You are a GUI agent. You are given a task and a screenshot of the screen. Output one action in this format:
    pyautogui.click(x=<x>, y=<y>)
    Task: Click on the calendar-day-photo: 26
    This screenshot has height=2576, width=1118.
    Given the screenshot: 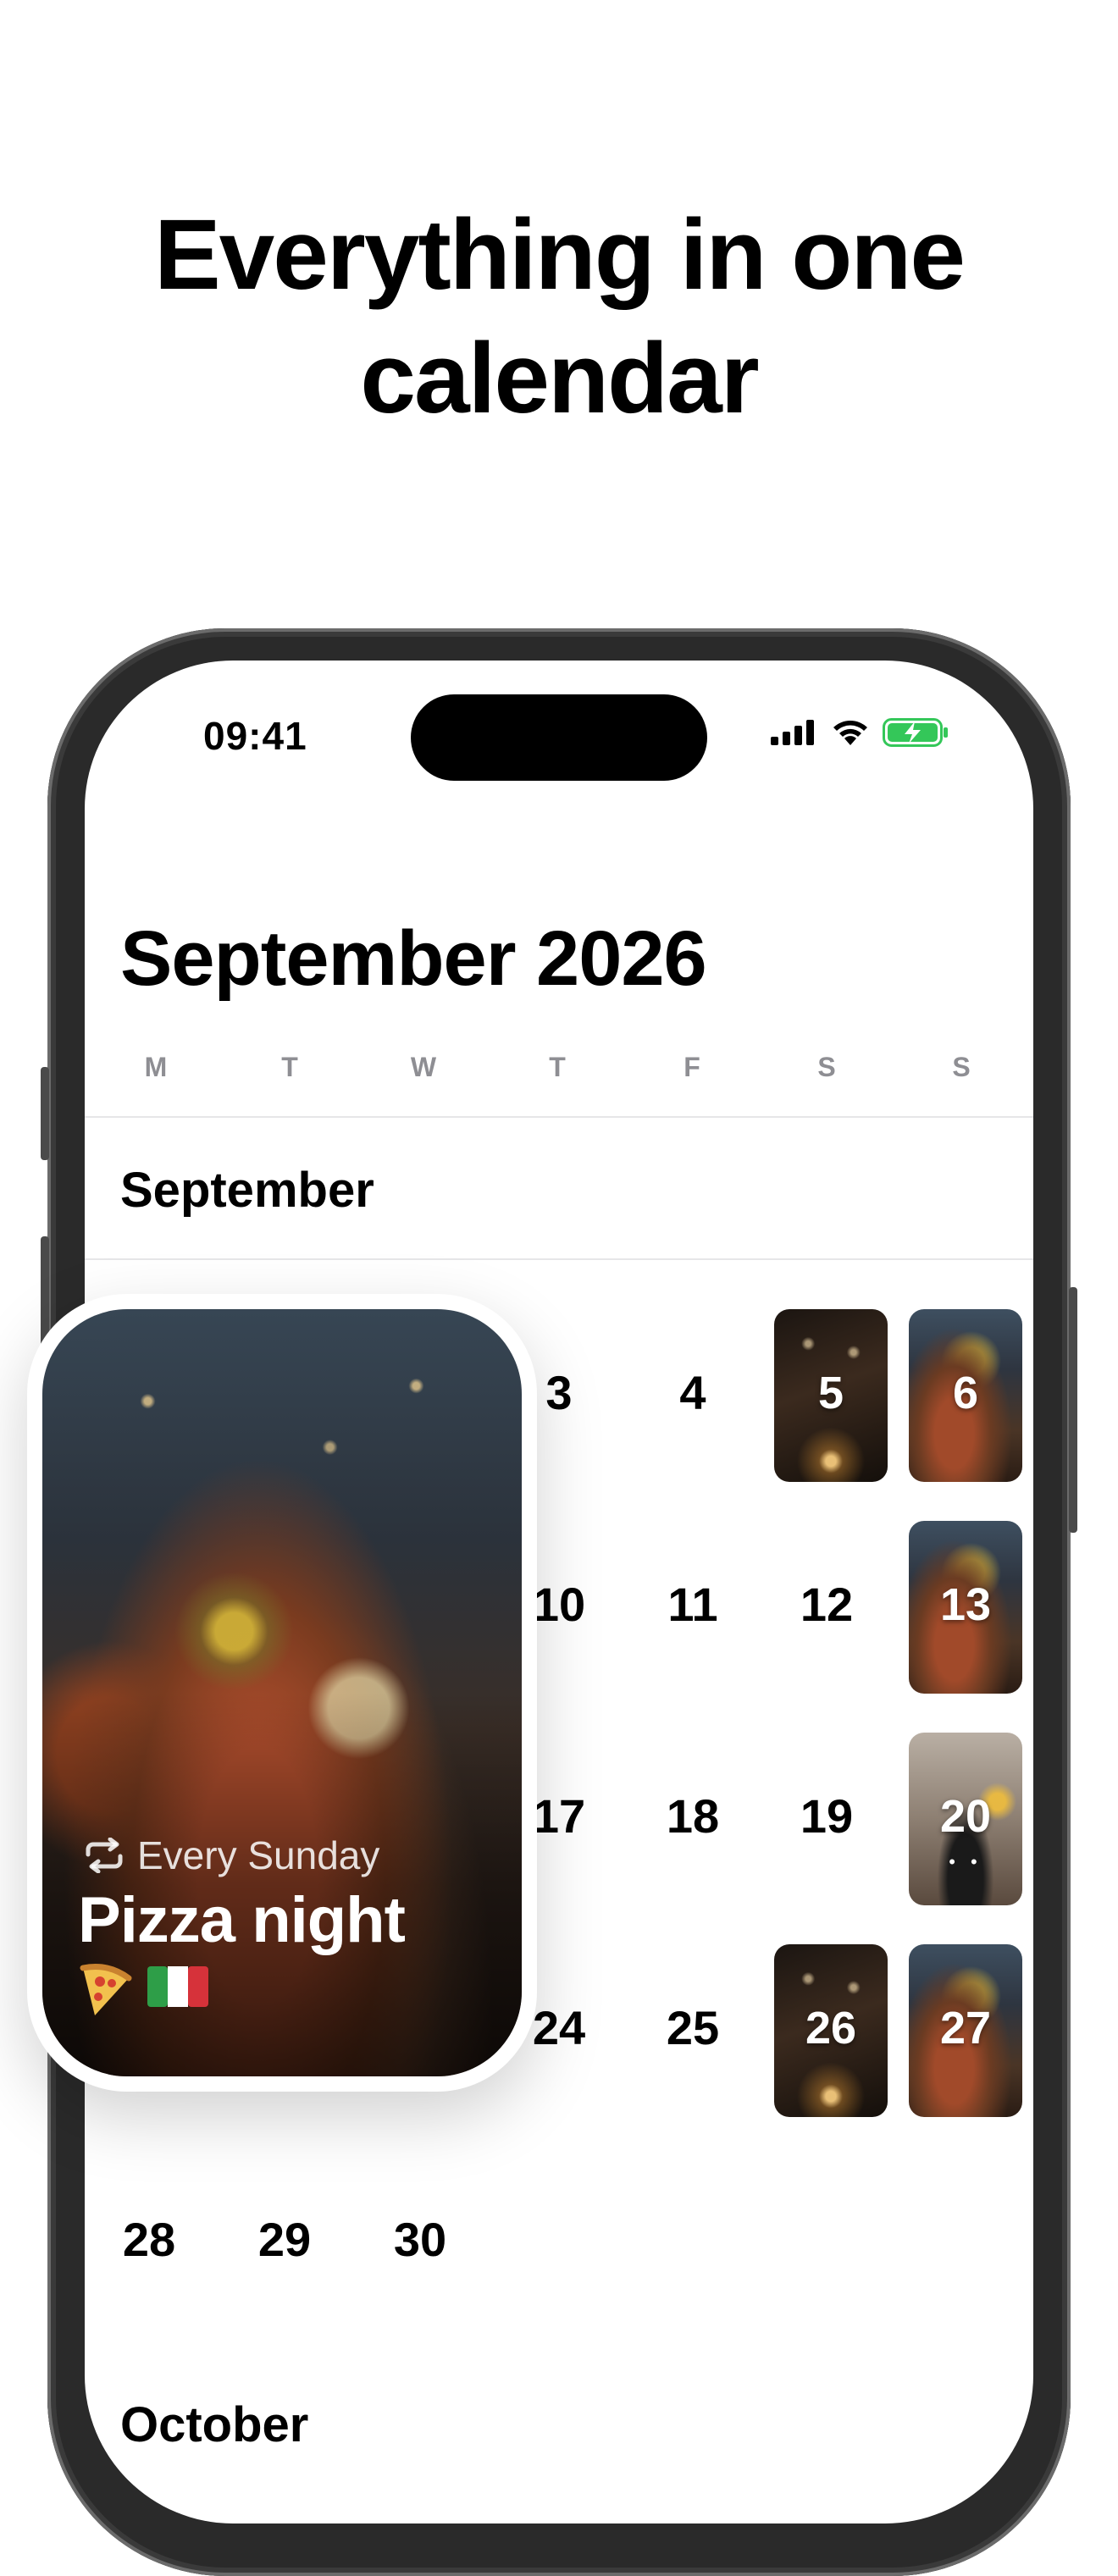 What is the action you would take?
    pyautogui.click(x=831, y=2031)
    